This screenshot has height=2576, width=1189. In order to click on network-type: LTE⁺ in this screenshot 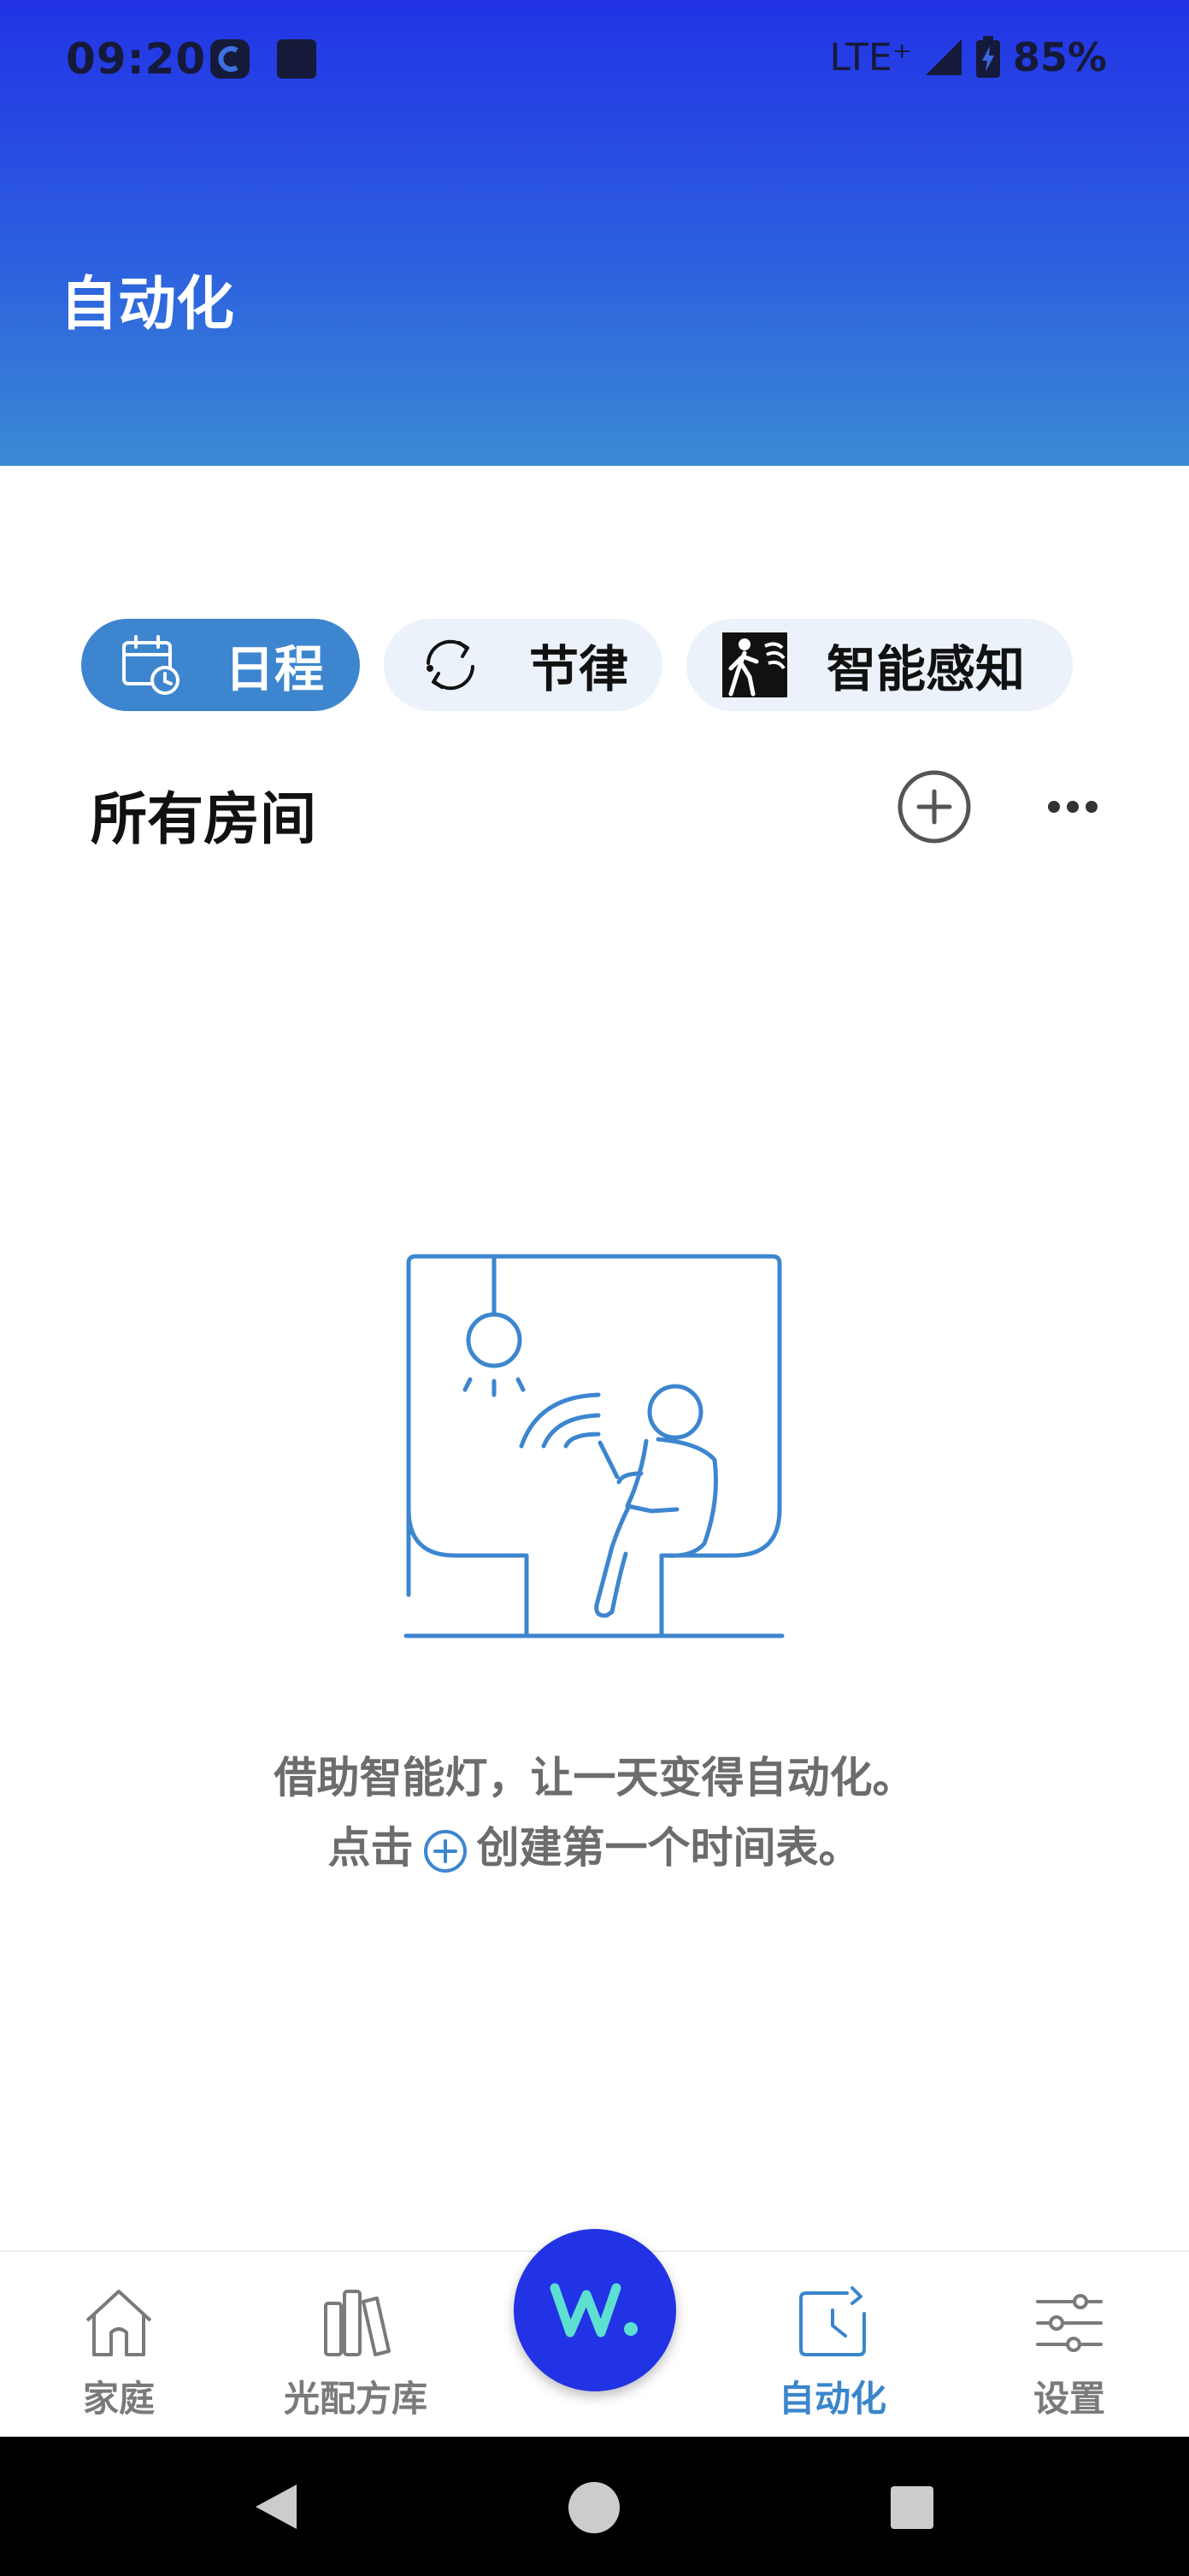, I will do `click(870, 57)`.